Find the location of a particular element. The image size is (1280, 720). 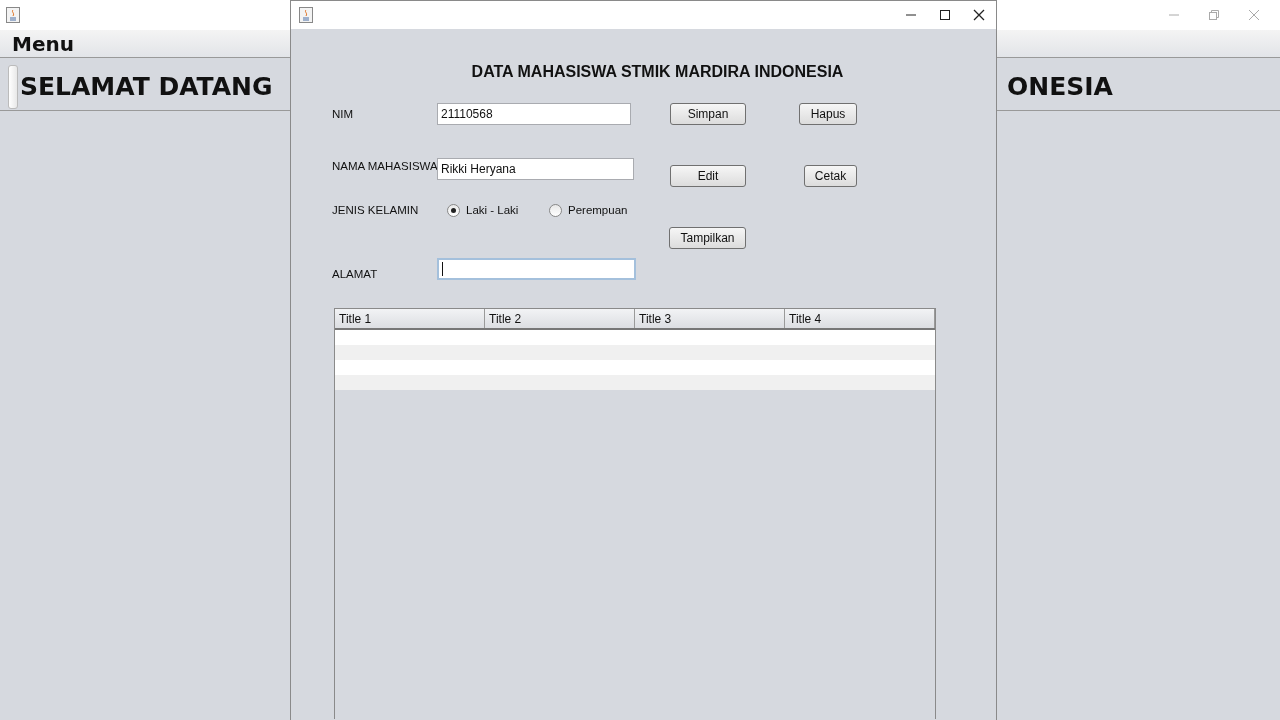

close-icon is located at coordinates (979, 15).